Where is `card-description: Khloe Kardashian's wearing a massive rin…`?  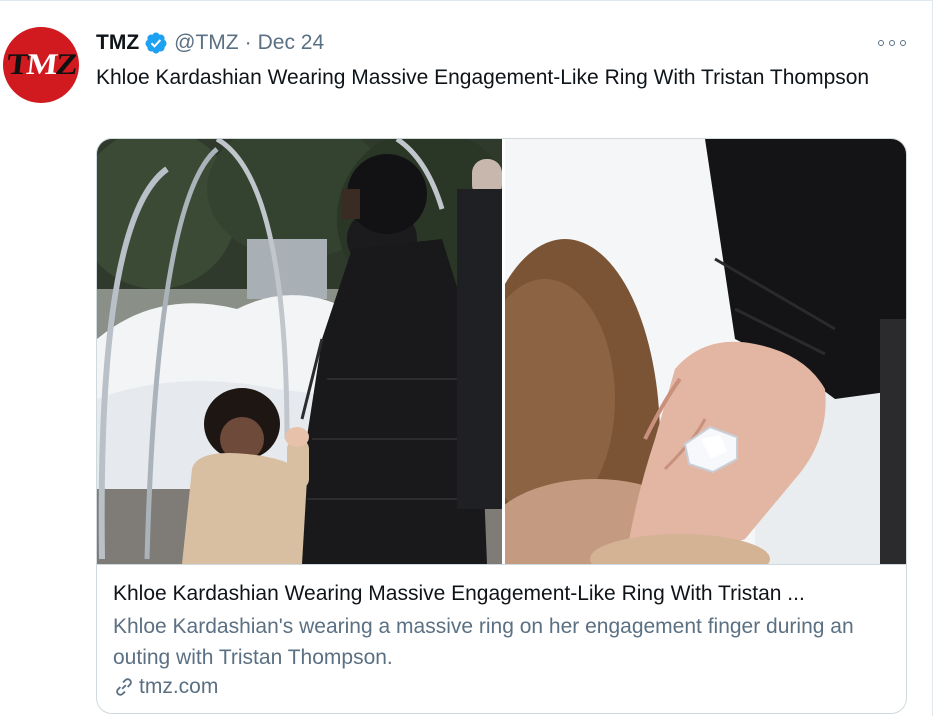 card-description: Khloe Kardashian's wearing a massive rin… is located at coordinates (483, 642).